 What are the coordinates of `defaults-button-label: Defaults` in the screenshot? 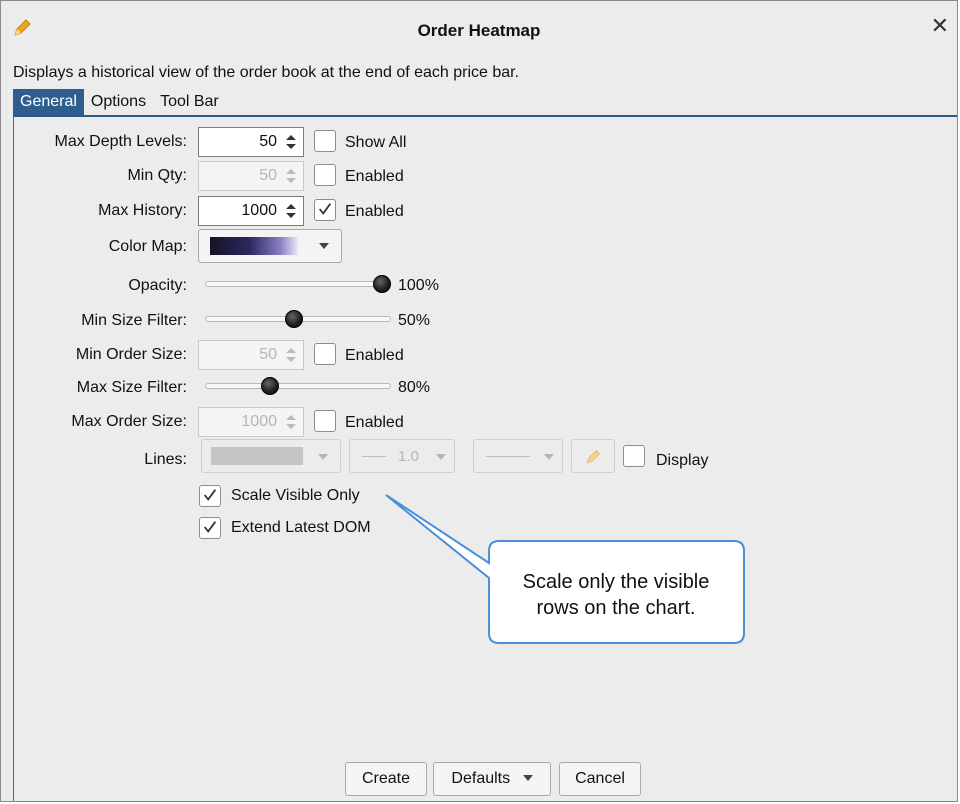 It's located at (481, 778).